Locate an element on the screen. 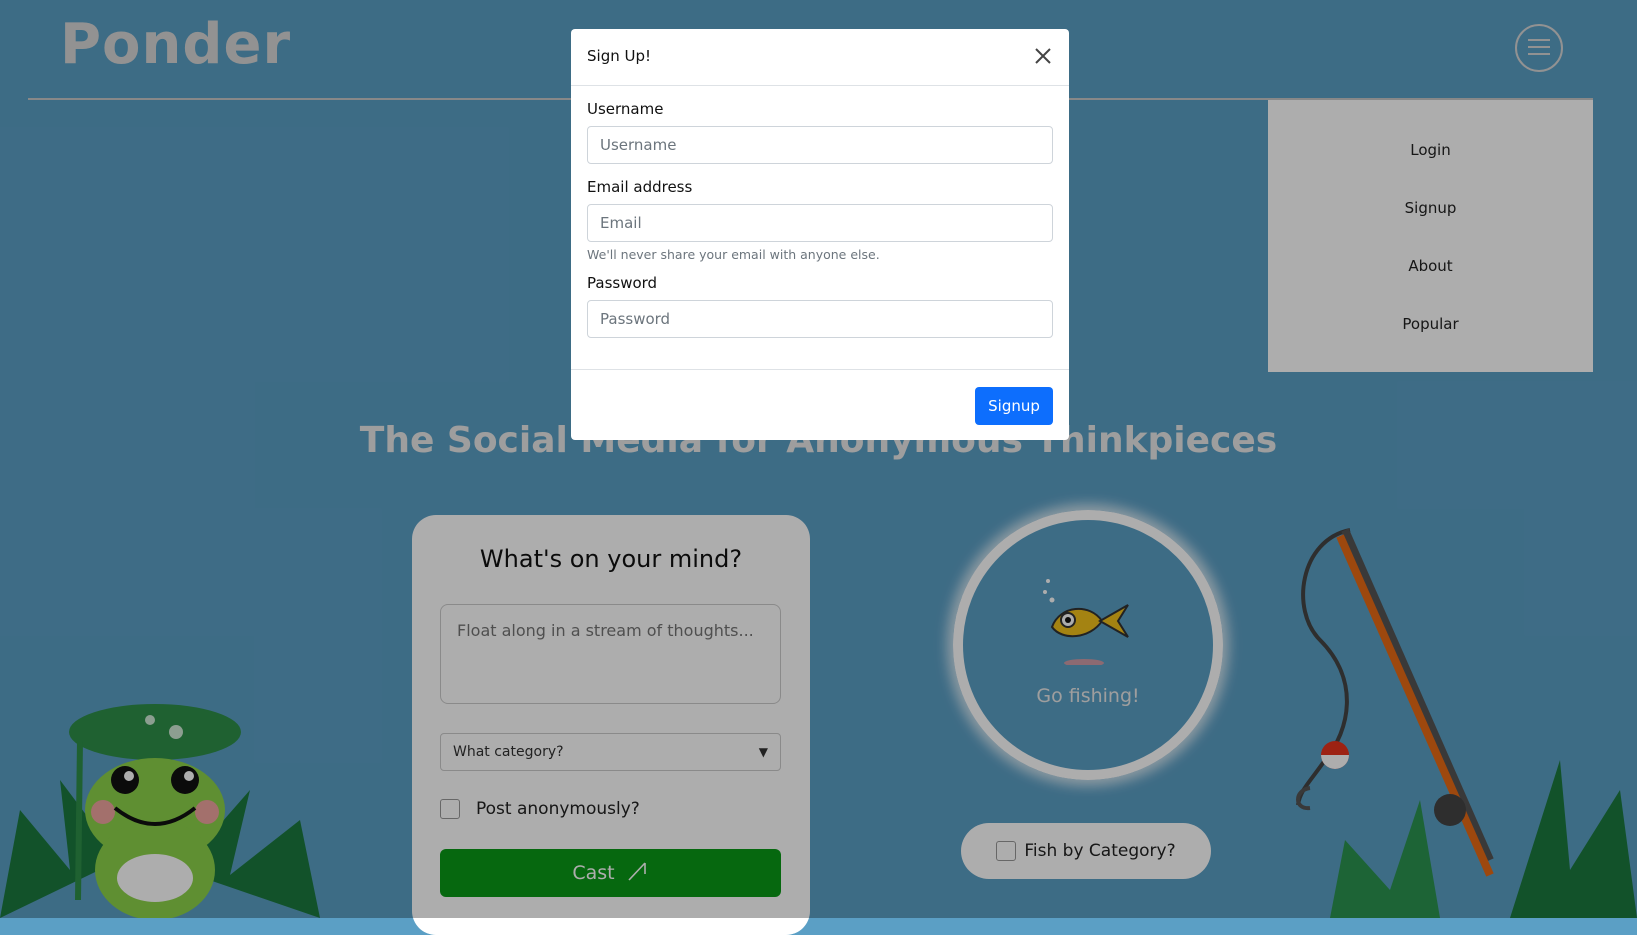 This screenshot has width=1637, height=935. modal-footer-divider is located at coordinates (820, 369).